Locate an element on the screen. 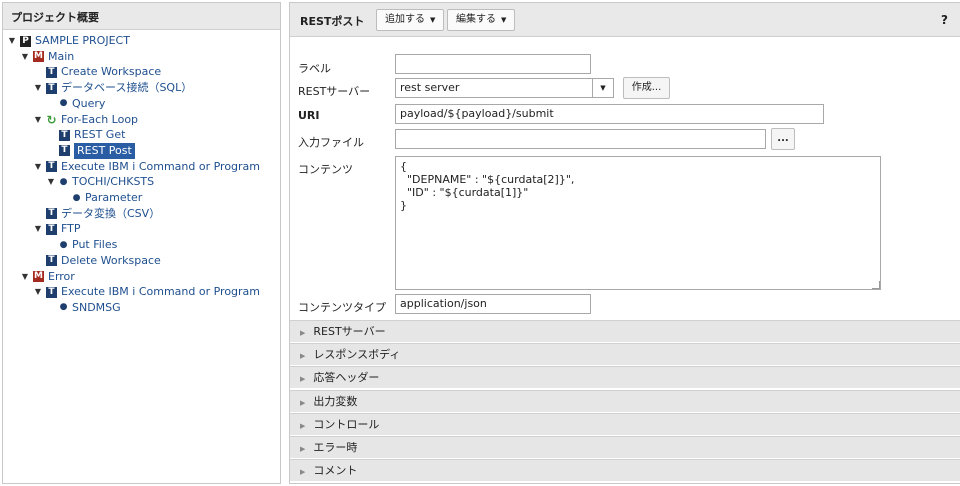 The image size is (960, 486). tree-item: ● Parameter is located at coordinates (101, 198).